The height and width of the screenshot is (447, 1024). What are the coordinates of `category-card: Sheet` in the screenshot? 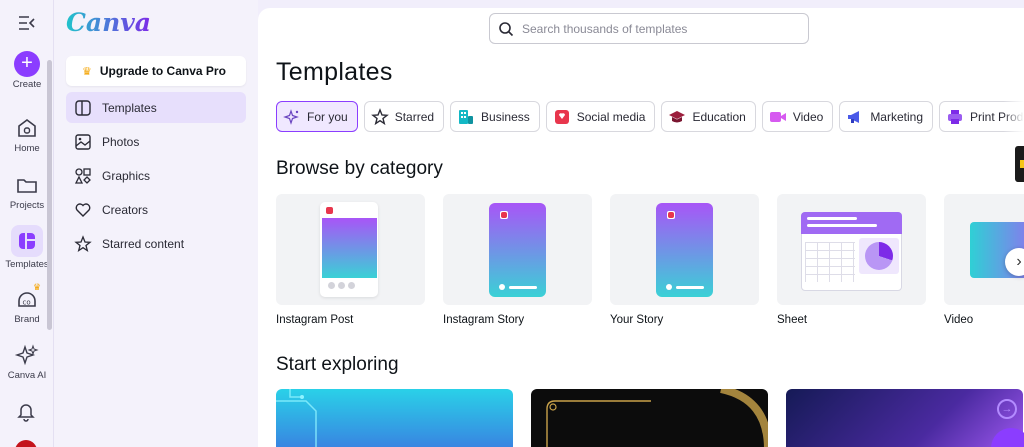 It's located at (851, 260).